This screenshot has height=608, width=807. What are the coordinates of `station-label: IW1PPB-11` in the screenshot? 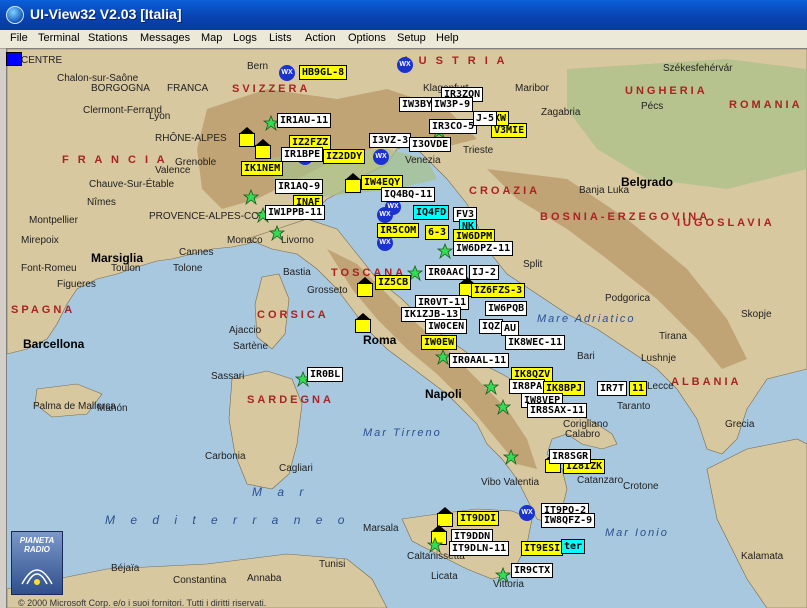 It's located at (295, 212).